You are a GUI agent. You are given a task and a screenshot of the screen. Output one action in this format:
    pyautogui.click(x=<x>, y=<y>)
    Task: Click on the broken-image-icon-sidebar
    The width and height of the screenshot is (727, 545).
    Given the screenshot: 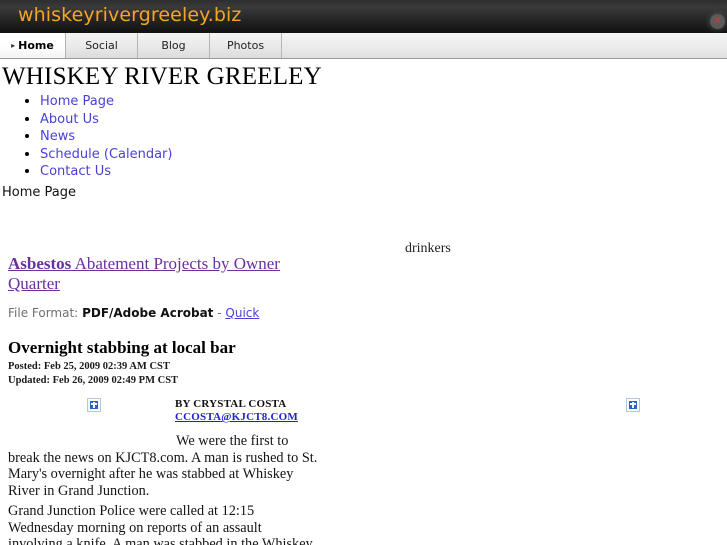 What is the action you would take?
    pyautogui.click(x=633, y=405)
    